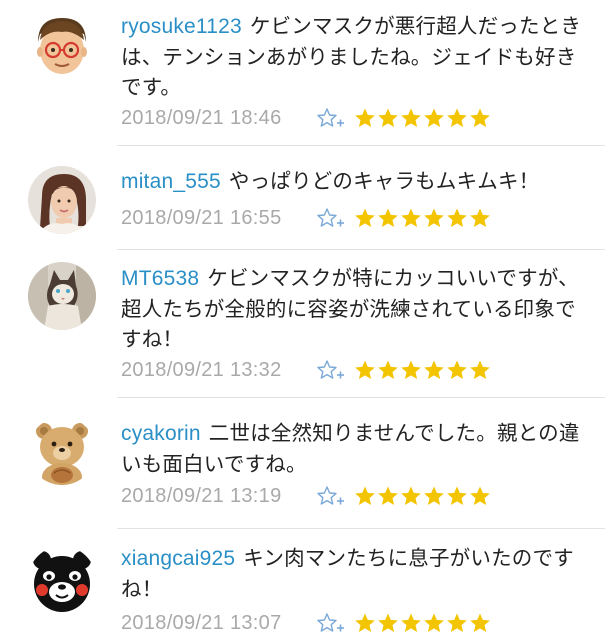 This screenshot has height=640, width=605. Describe the element at coordinates (201, 117) in the screenshot. I see `comment-timestamp: 2018/09/21 18:46` at that location.